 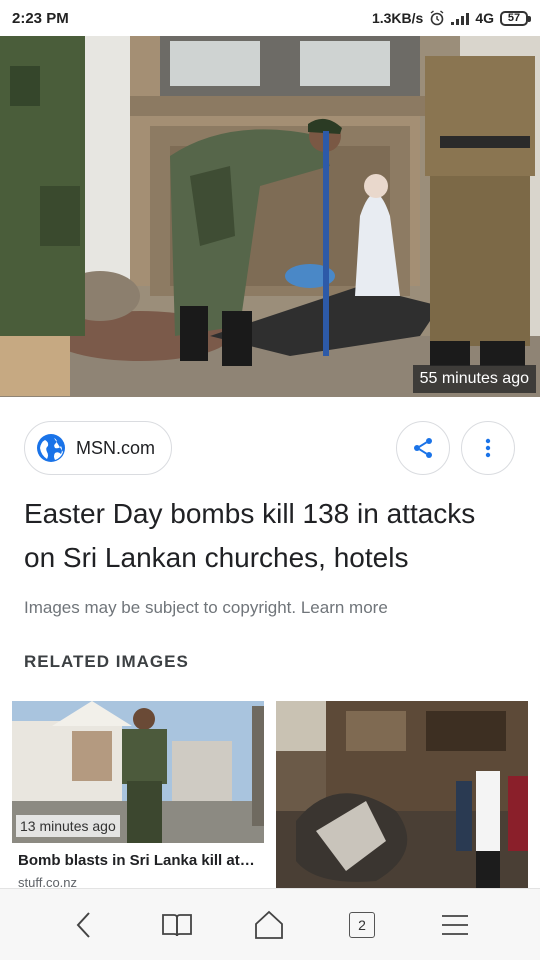 I want to click on home-button, so click(x=269, y=925).